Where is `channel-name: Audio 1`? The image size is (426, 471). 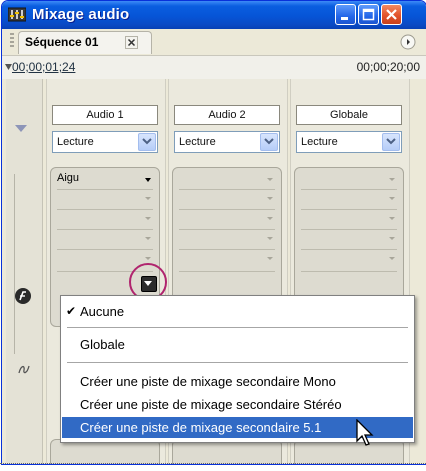 channel-name: Audio 1 is located at coordinates (105, 115).